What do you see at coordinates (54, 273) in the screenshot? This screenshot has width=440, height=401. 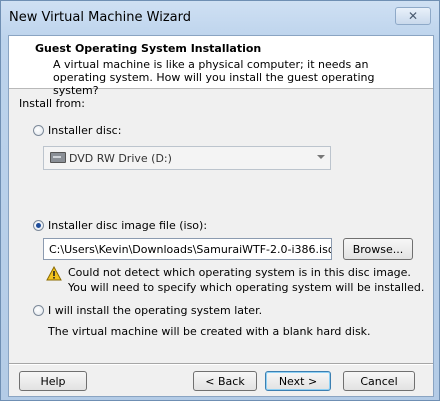 I see `warning-icon` at bounding box center [54, 273].